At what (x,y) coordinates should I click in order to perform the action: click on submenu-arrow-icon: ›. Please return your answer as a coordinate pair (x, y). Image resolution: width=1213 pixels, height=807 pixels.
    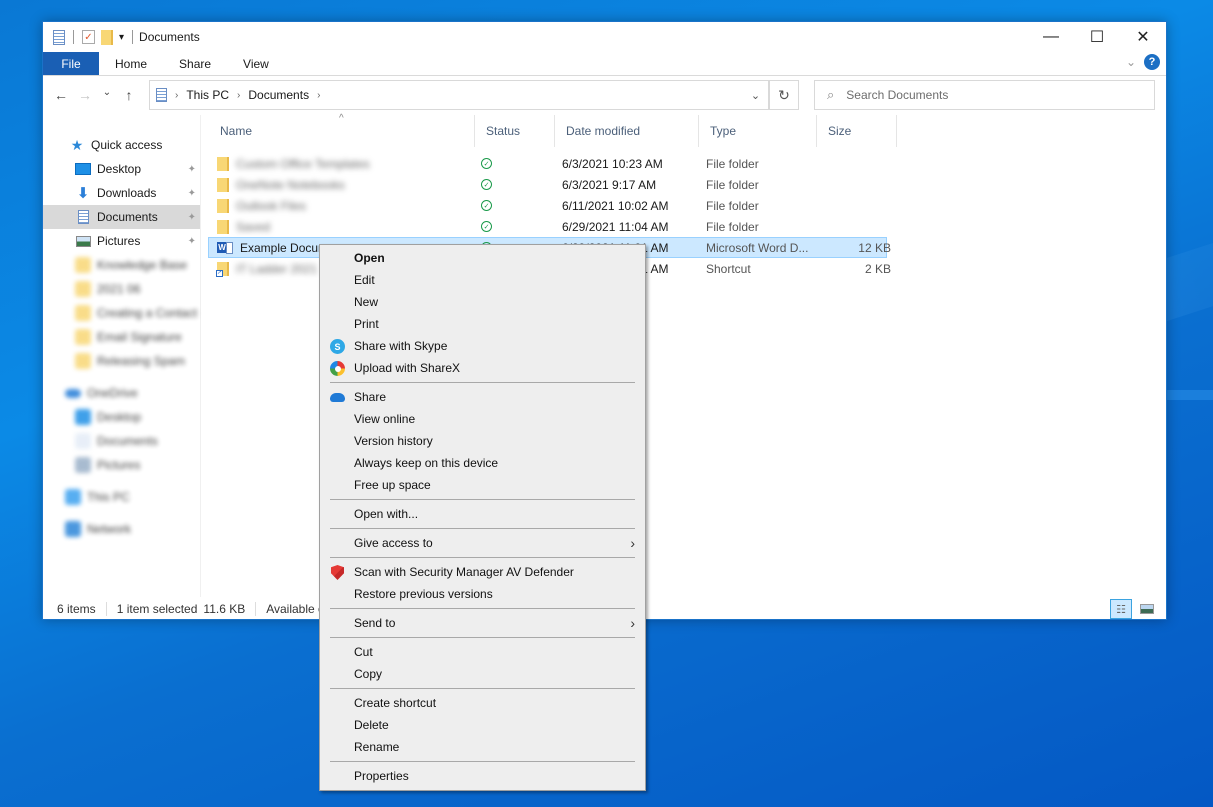
    Looking at the image, I should click on (632, 543).